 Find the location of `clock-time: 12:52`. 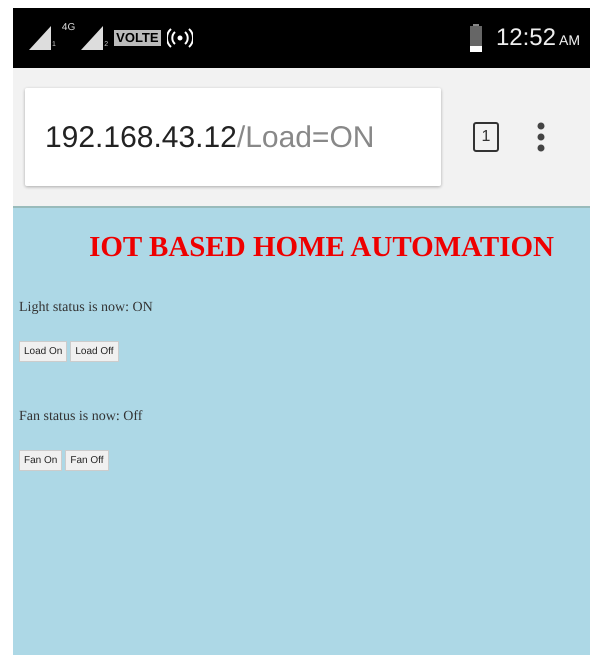

clock-time: 12:52 is located at coordinates (526, 37).